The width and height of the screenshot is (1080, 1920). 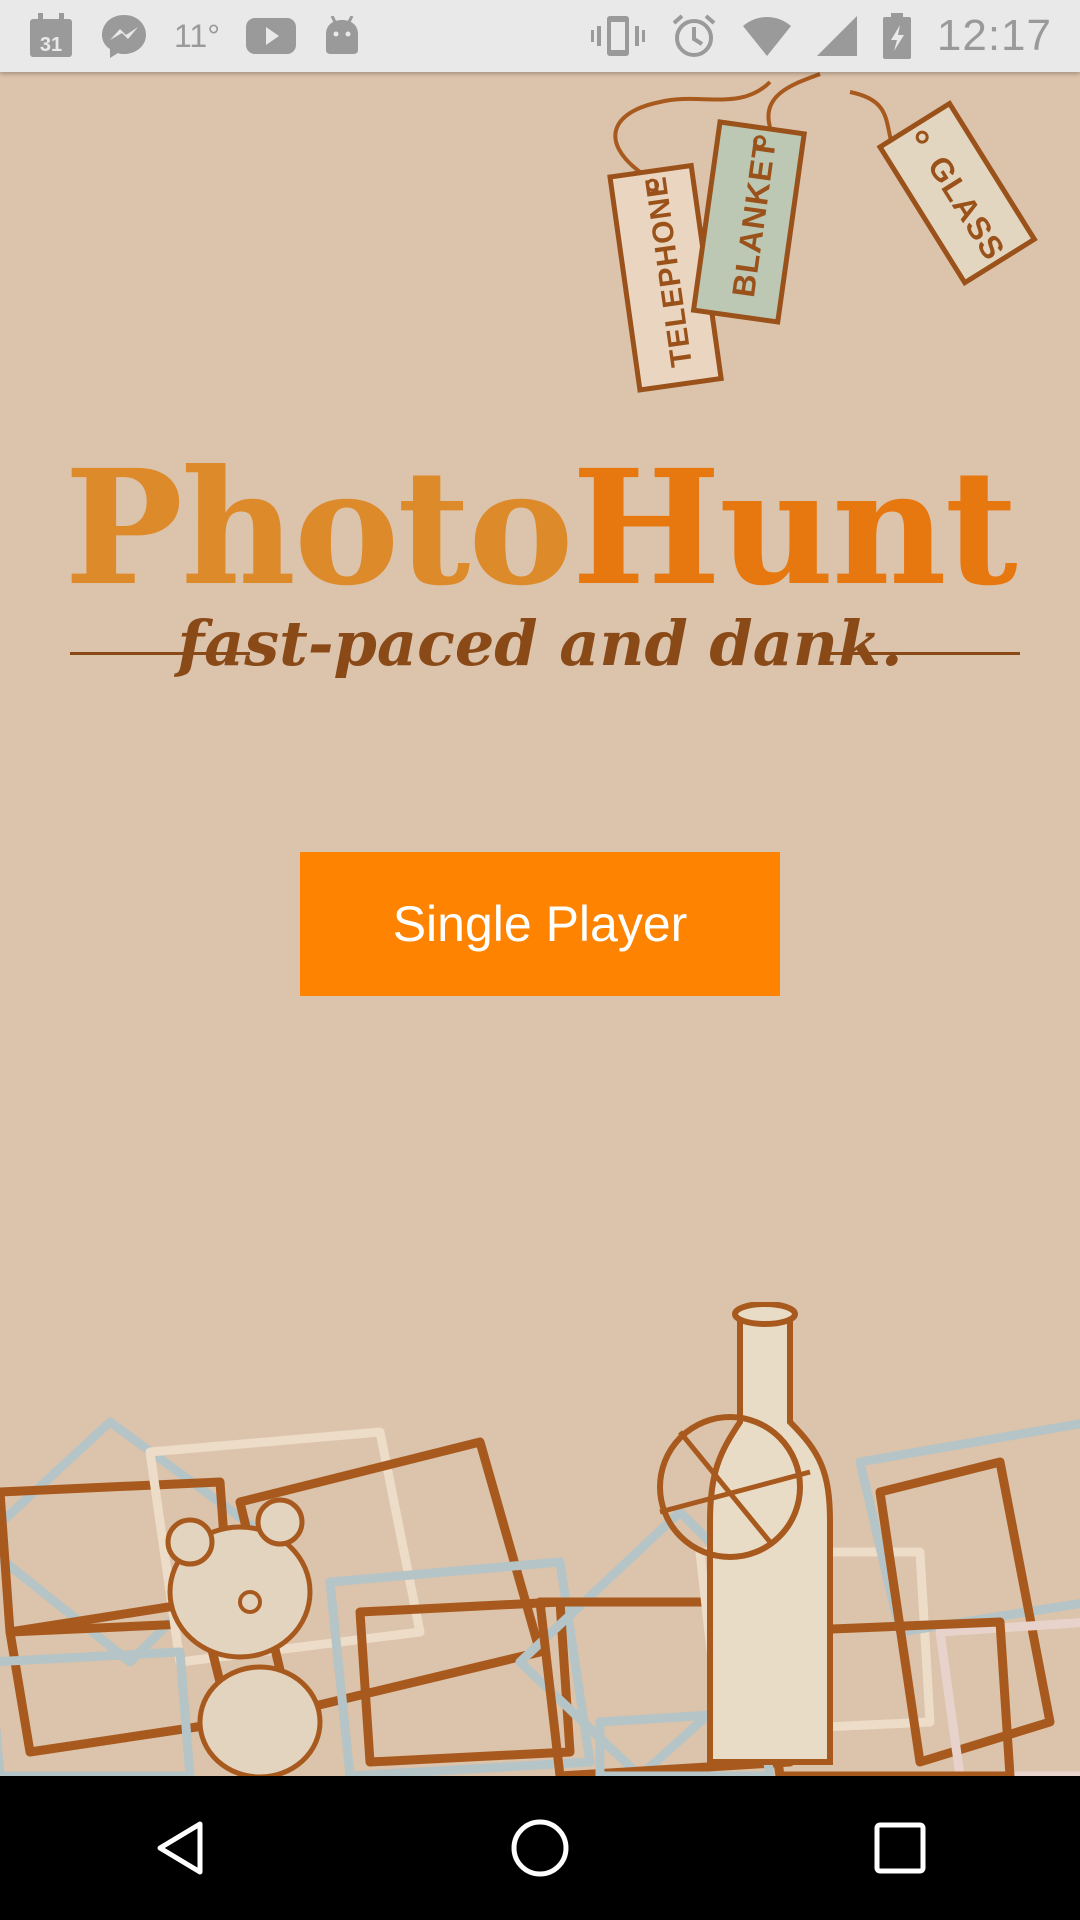 I want to click on logo-title-hunt: Hunt, so click(x=794, y=528).